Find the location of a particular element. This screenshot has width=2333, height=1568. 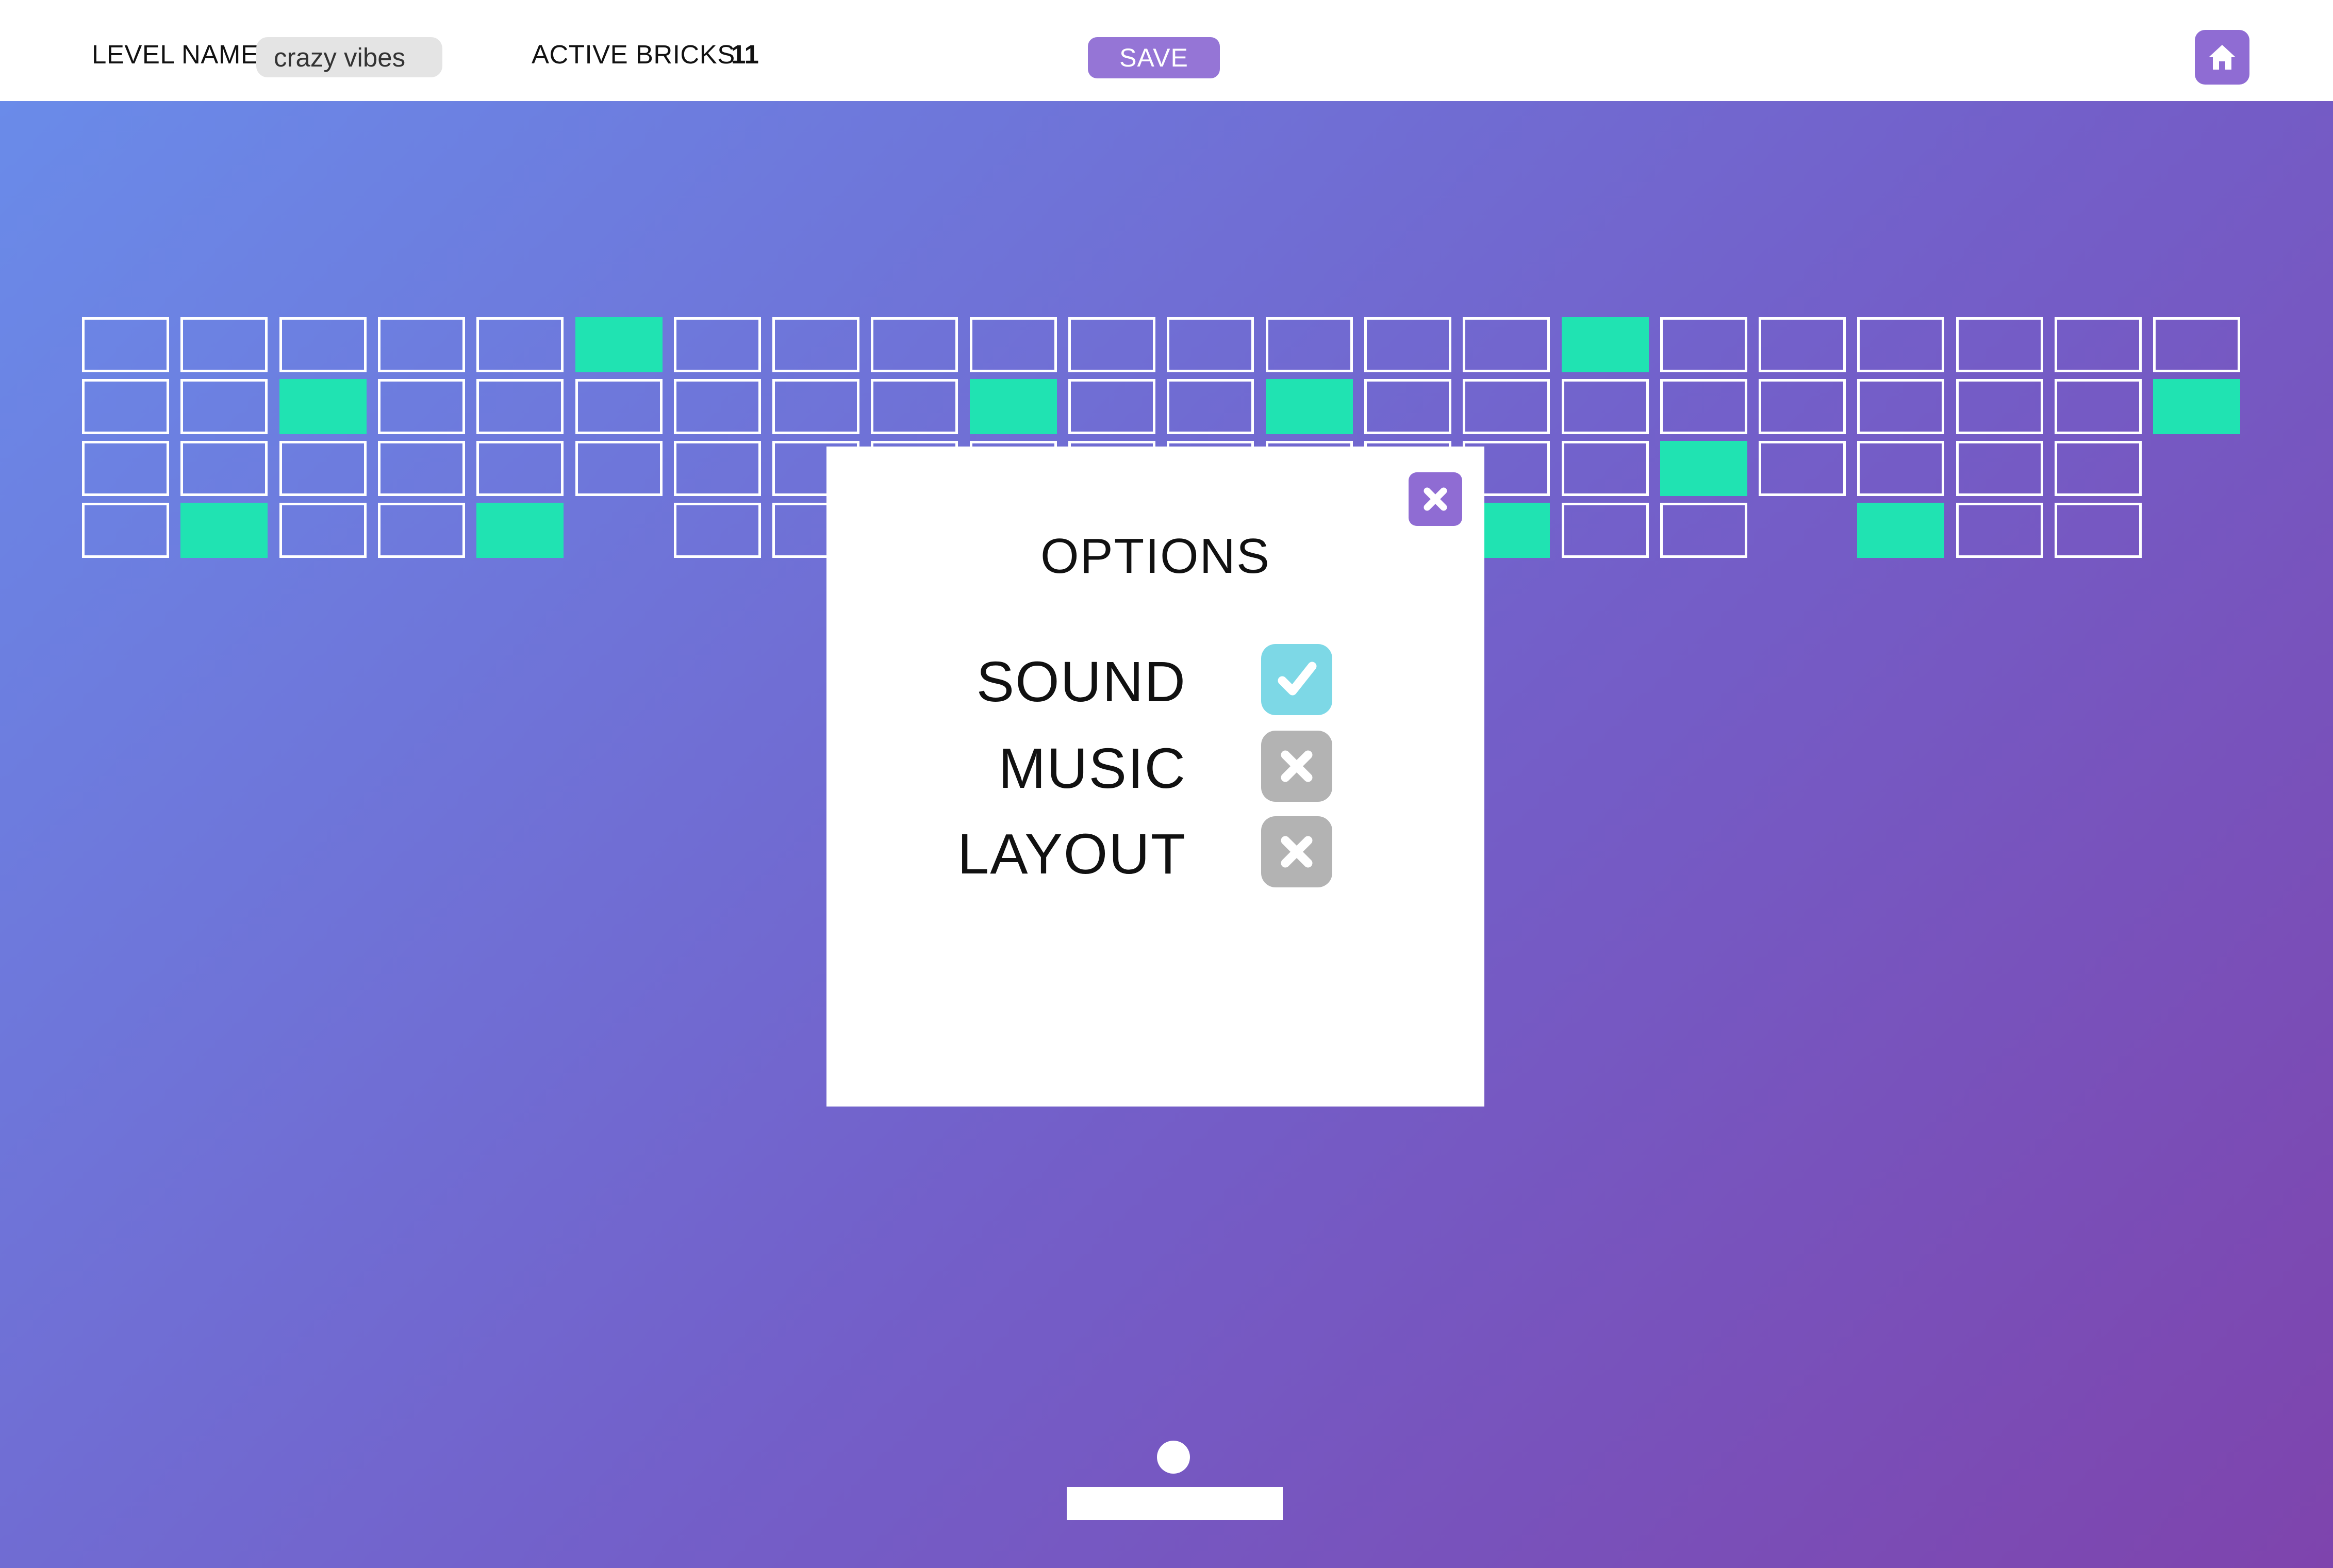

option-toggle-sound is located at coordinates (1297, 679).